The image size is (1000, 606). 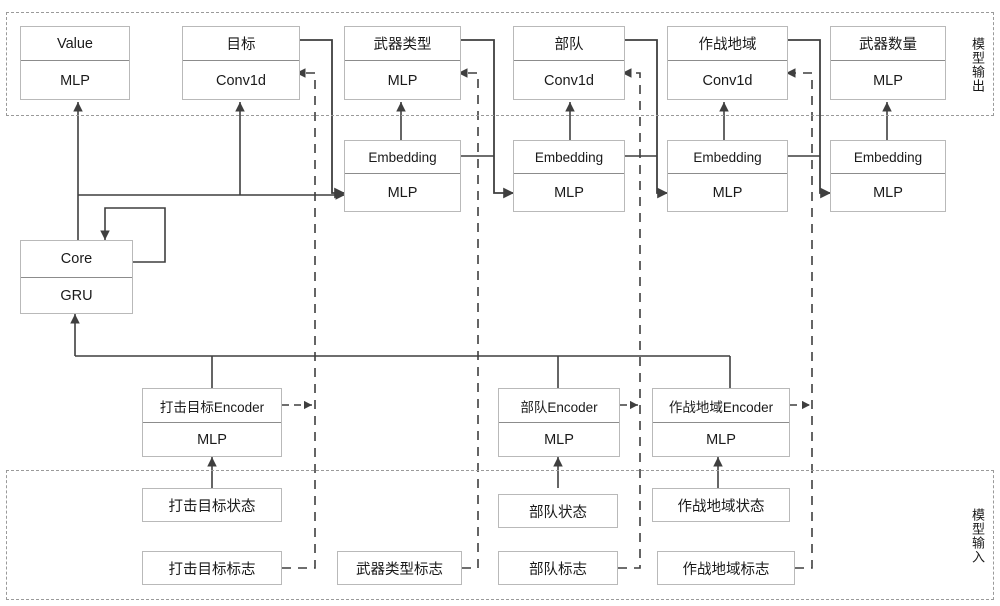 I want to click on input-state-battle-area: 作战地域状态, so click(x=721, y=505).